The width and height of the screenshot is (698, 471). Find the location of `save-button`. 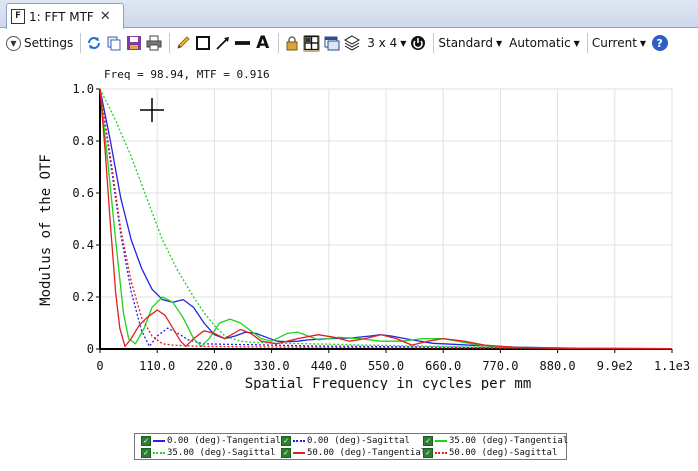

save-button is located at coordinates (133, 43).